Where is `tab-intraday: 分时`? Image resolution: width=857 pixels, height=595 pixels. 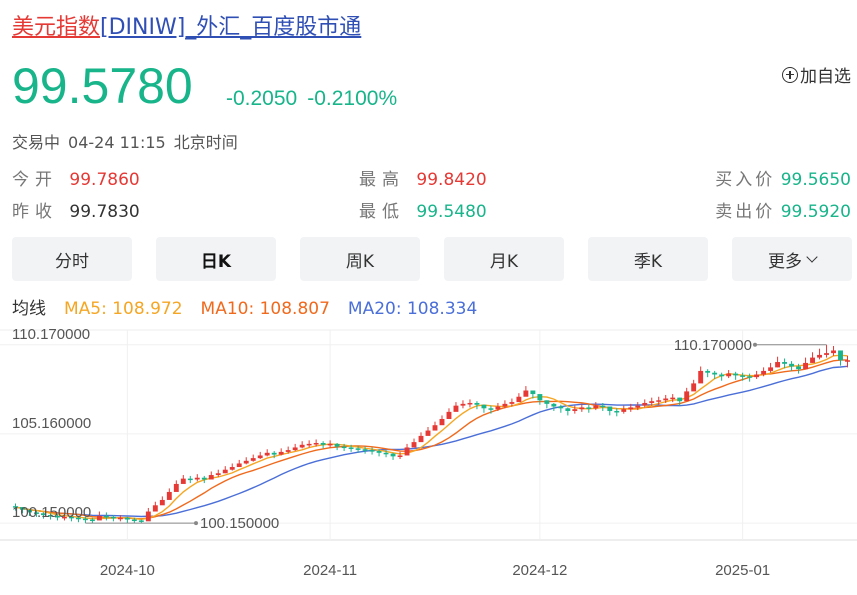 tab-intraday: 分时 is located at coordinates (72, 259).